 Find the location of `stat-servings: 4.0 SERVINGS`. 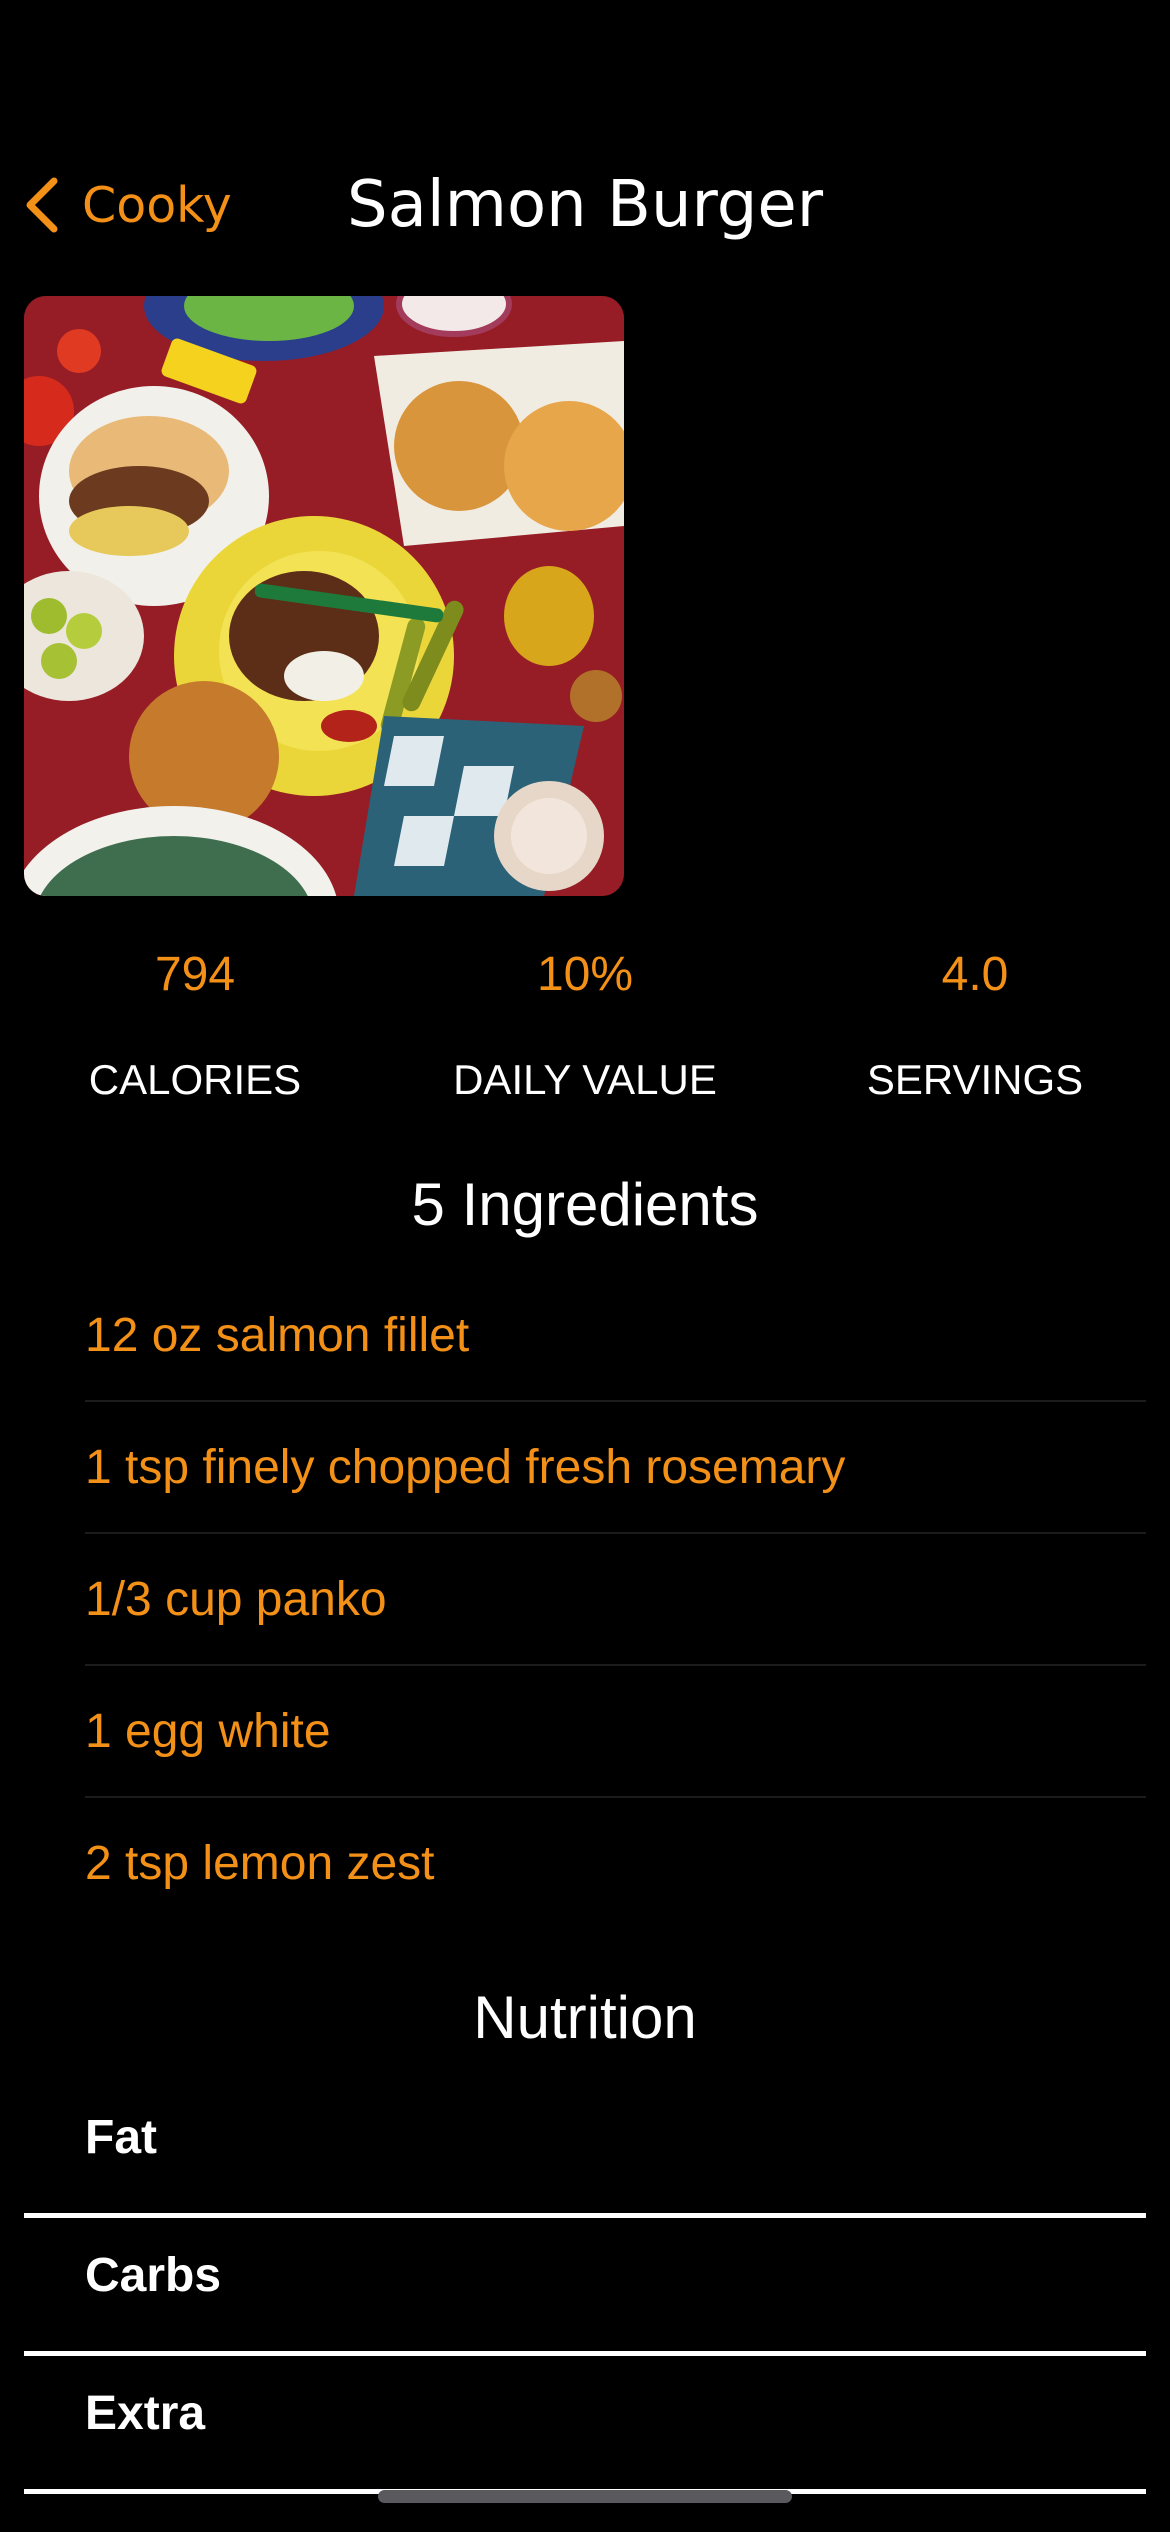

stat-servings: 4.0 SERVINGS is located at coordinates (975, 1027).